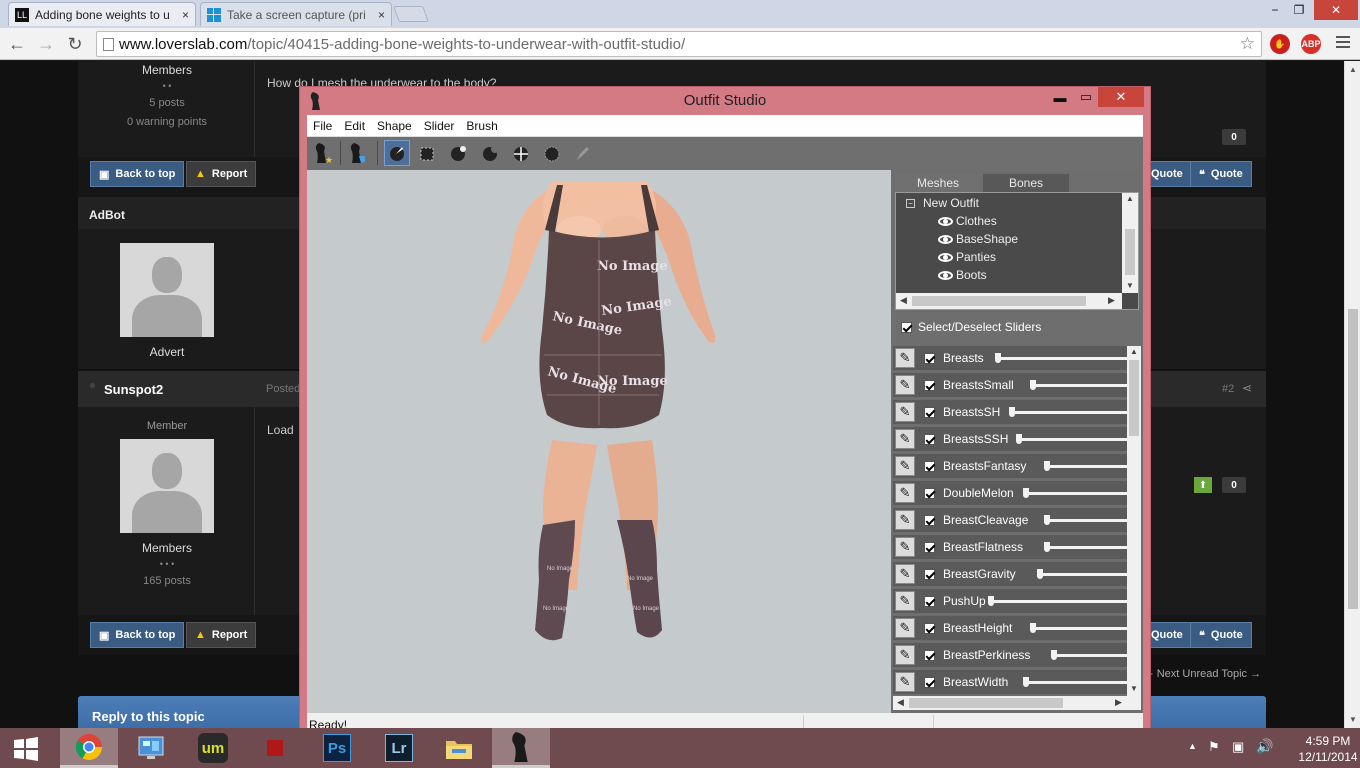 This screenshot has width=1360, height=768. What do you see at coordinates (1264, 746) in the screenshot?
I see `volume-icon: 🔊` at bounding box center [1264, 746].